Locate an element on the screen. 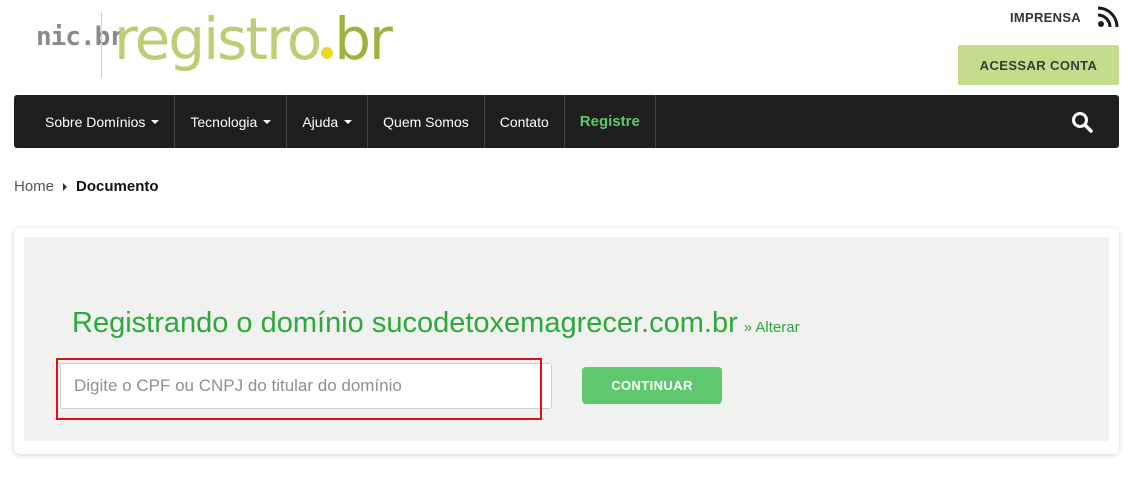 Image resolution: width=1133 pixels, height=482 pixels. logo-registro-text: registro is located at coordinates (218, 39).